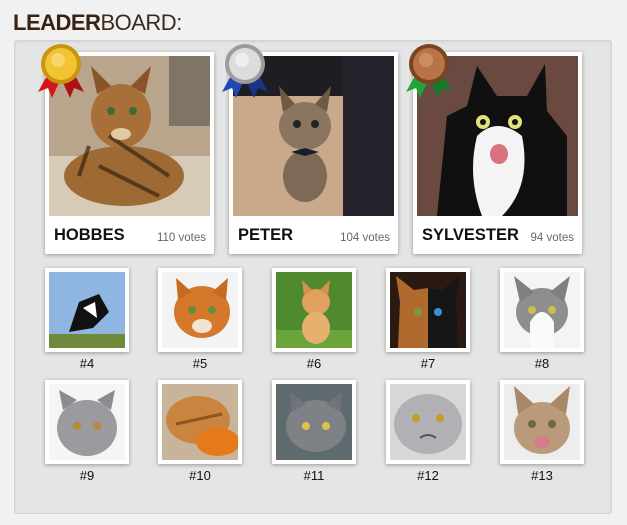  What do you see at coordinates (470, 235) in the screenshot?
I see `top-card-name: SYLVESTER` at bounding box center [470, 235].